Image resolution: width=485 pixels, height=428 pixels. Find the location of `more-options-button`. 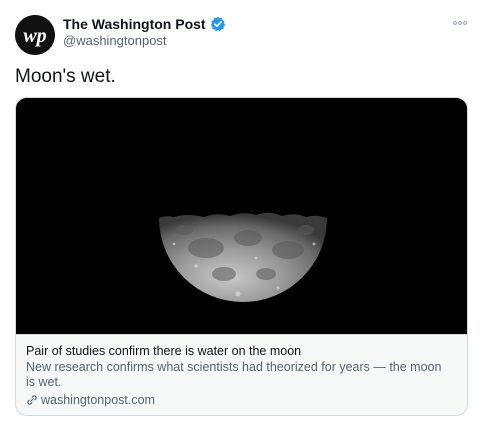

more-options-button is located at coordinates (460, 23).